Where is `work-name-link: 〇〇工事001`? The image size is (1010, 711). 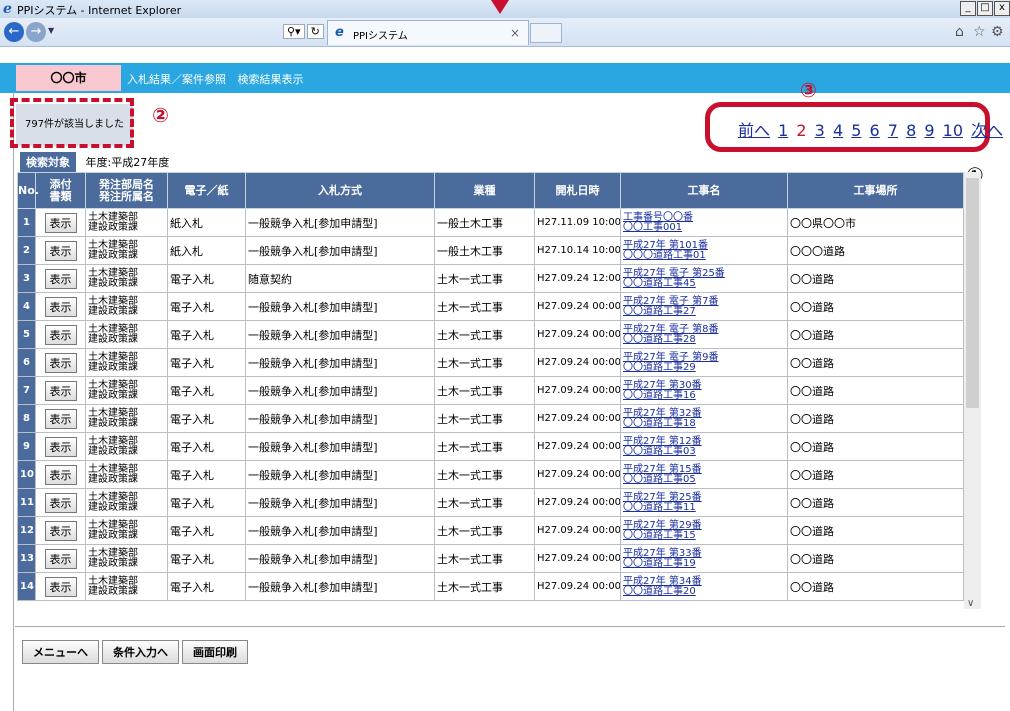 work-name-link: 〇〇工事001 is located at coordinates (704, 227).